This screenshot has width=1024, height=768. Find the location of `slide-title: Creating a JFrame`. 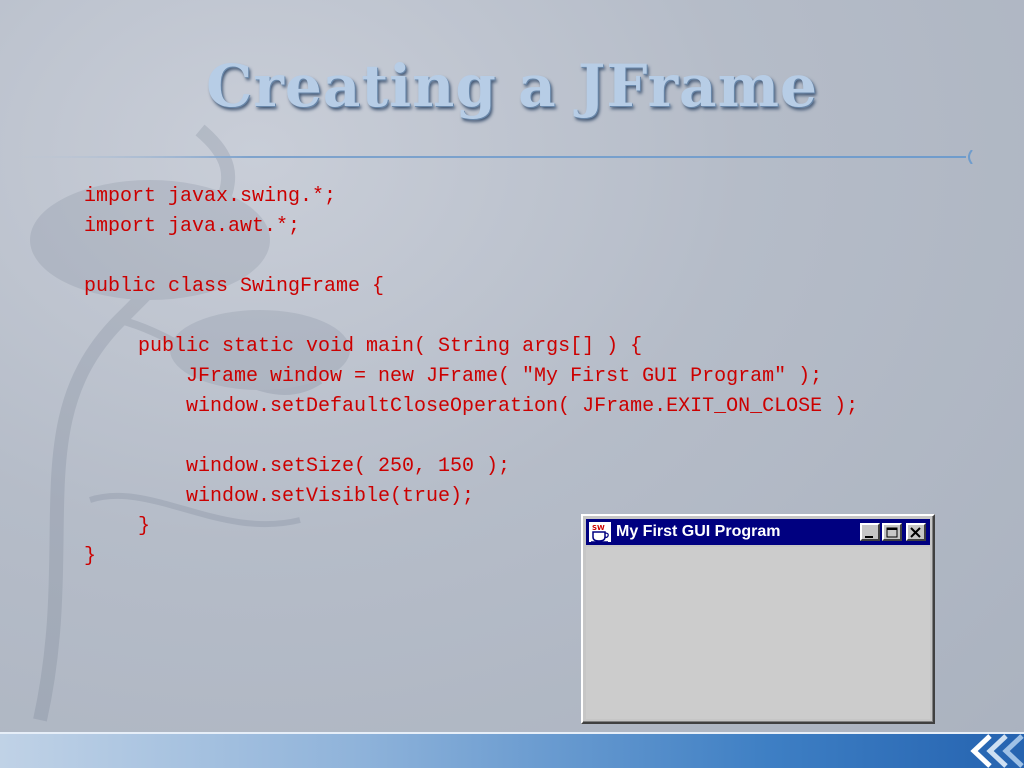

slide-title: Creating a JFrame is located at coordinates (512, 86).